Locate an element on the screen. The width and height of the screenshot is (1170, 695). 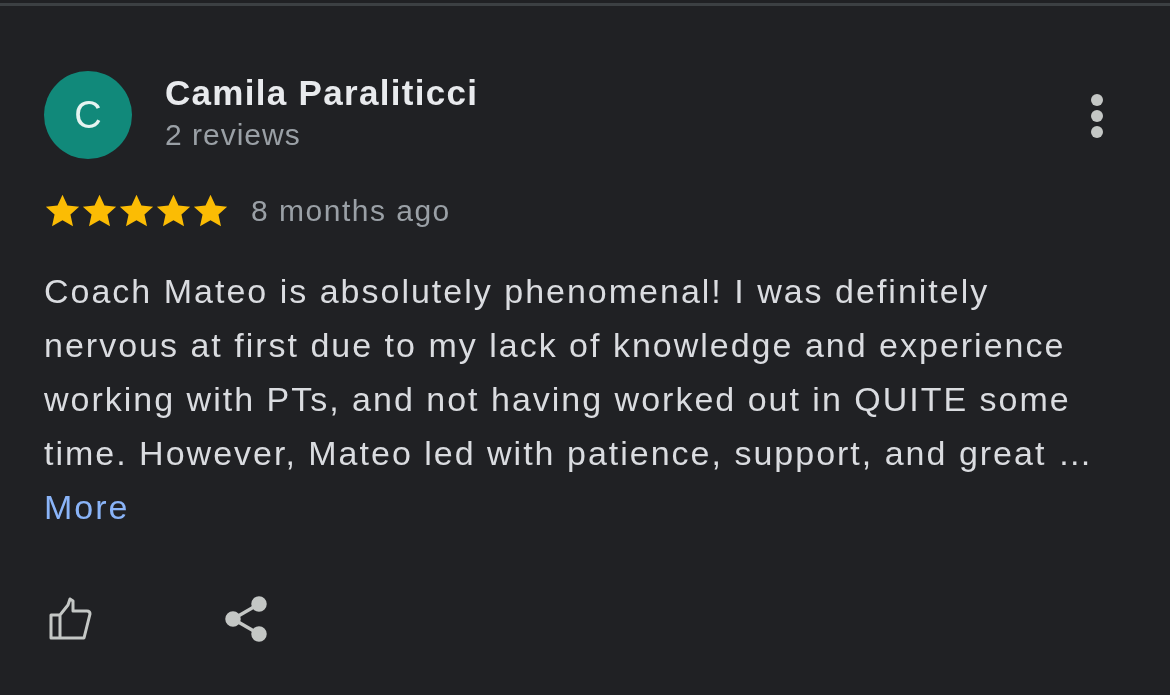
review-time: 8 months ago is located at coordinates (351, 211).